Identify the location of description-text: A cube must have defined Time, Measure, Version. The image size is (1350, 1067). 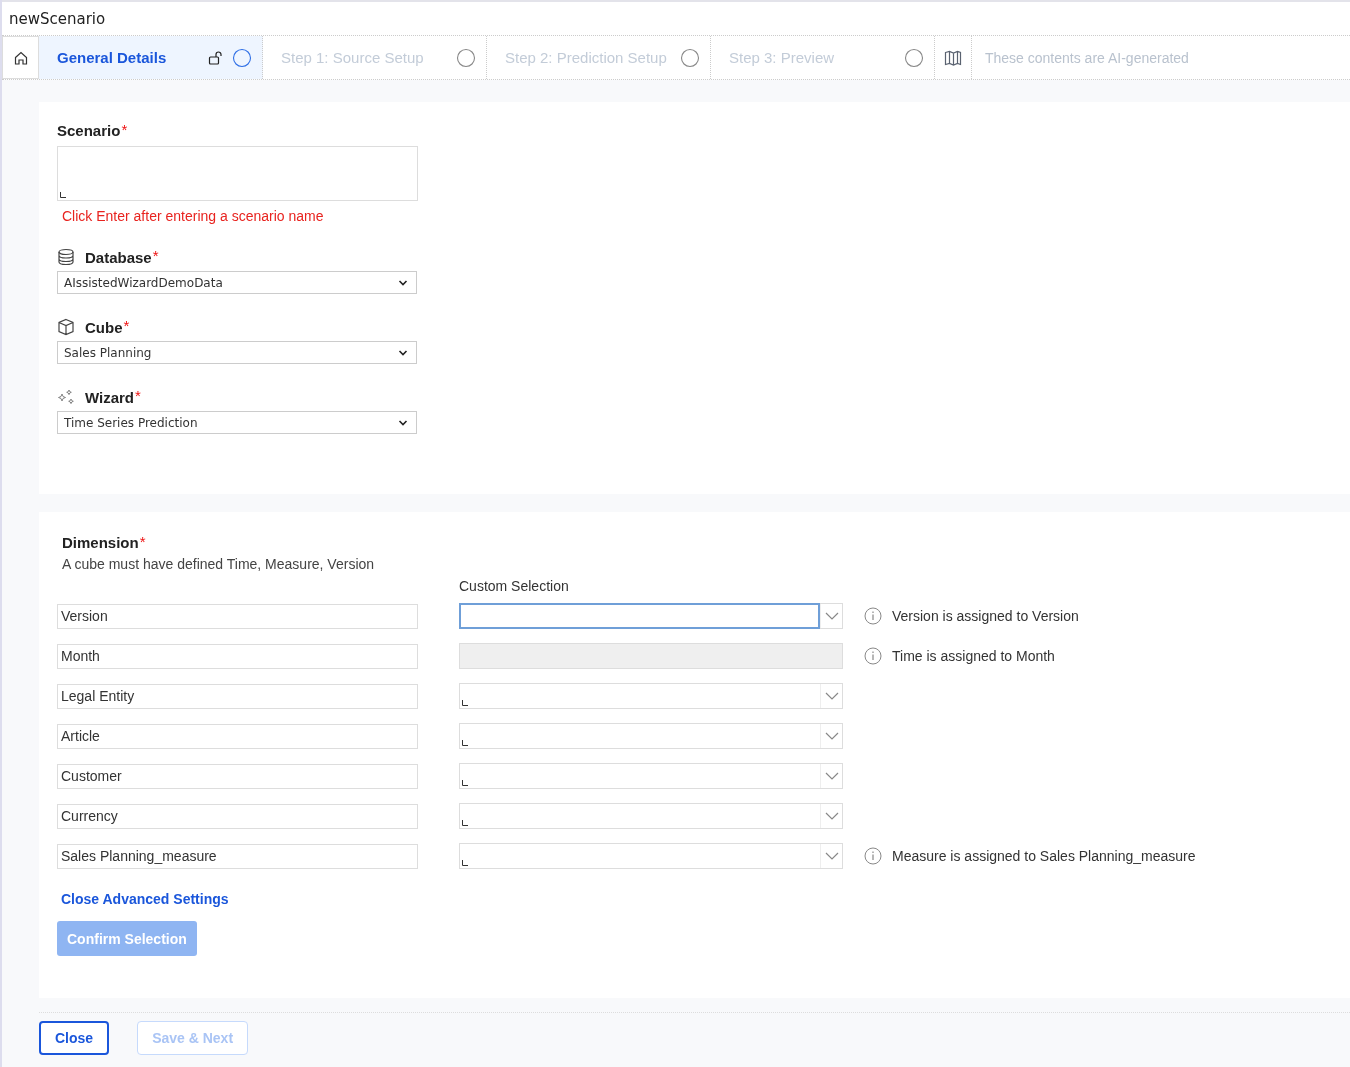
(219, 564).